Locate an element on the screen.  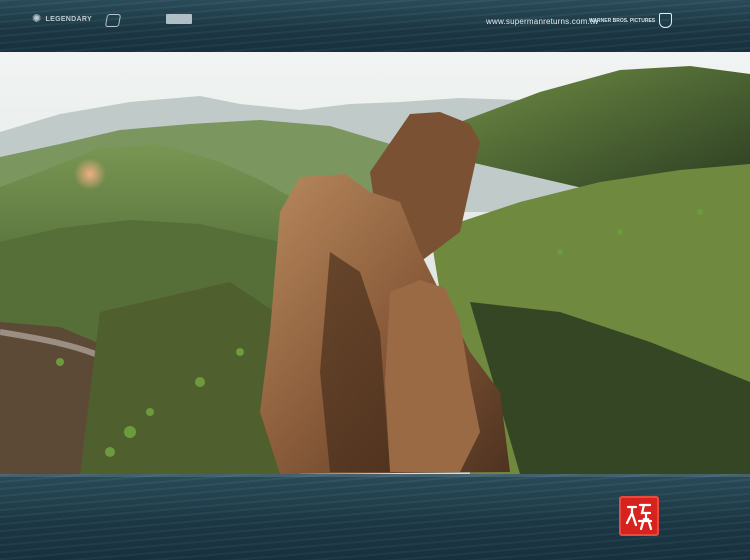
legendary-sun-icon: ✺ is located at coordinates (37, 19).